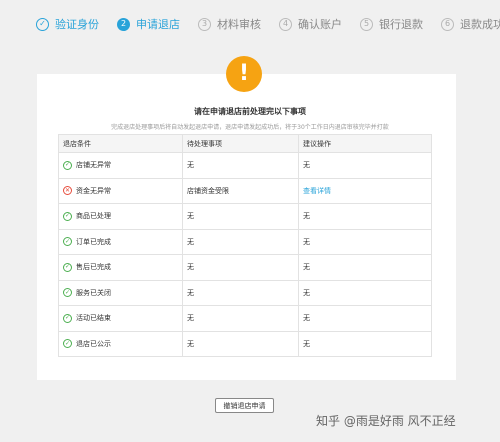 This screenshot has height=442, width=500. What do you see at coordinates (365, 143) in the screenshot?
I see `column-header: 建议操作` at bounding box center [365, 143].